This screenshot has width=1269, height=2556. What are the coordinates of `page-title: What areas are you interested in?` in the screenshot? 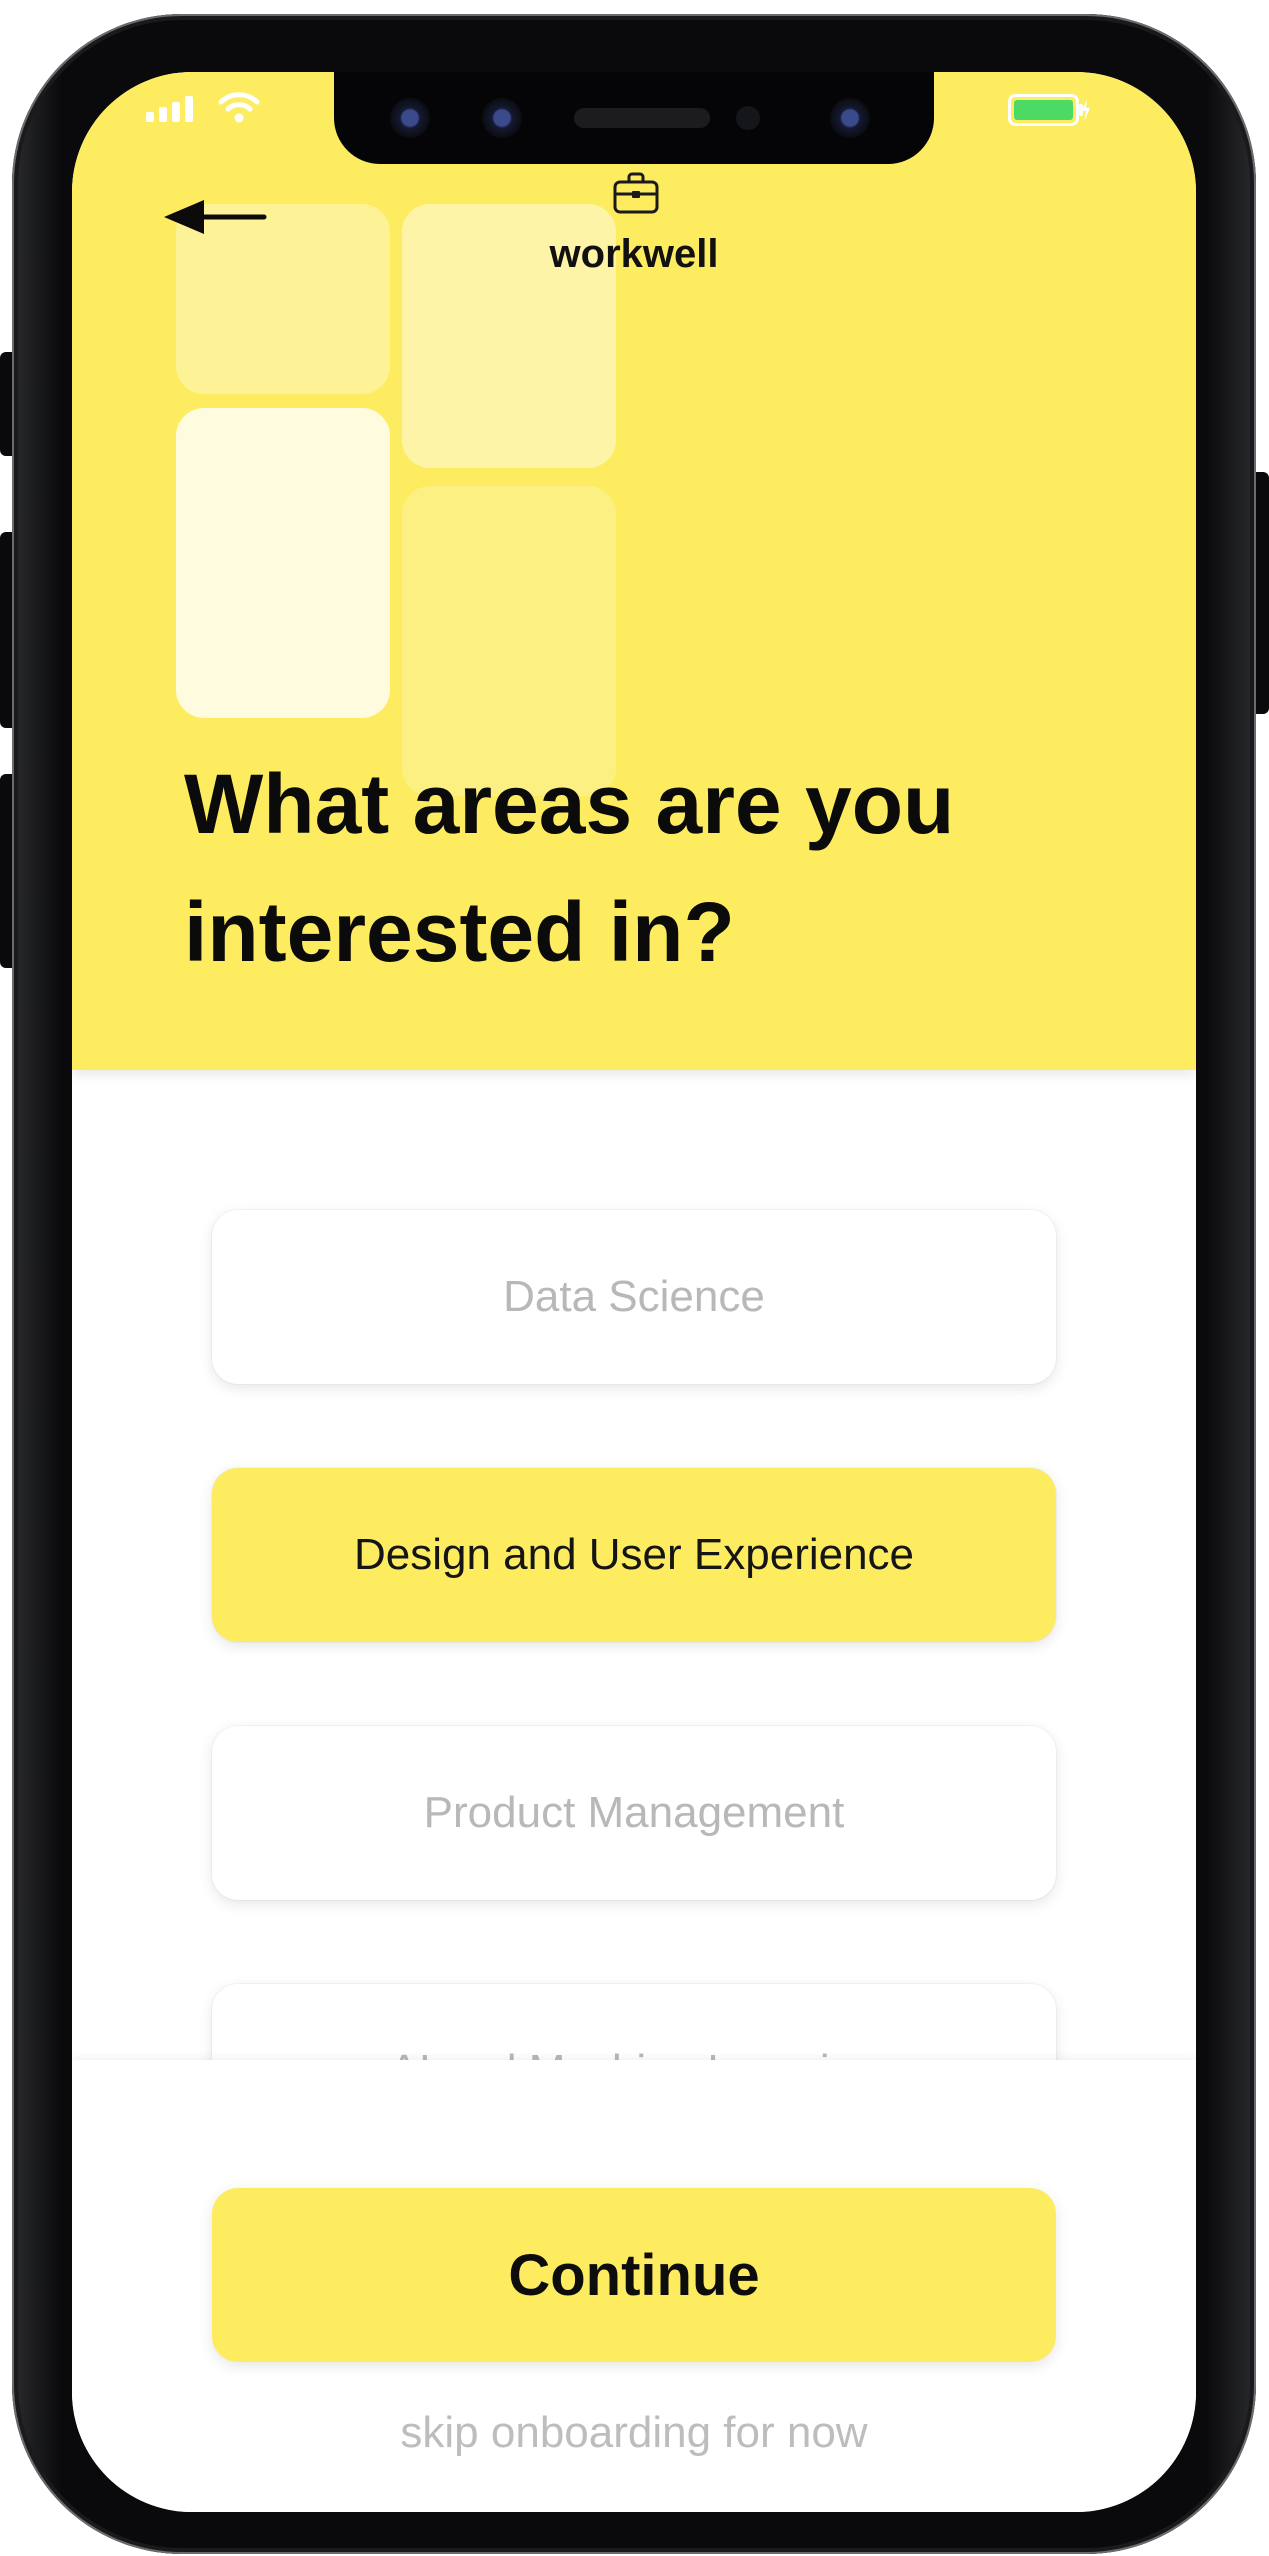 It's located at (569, 868).